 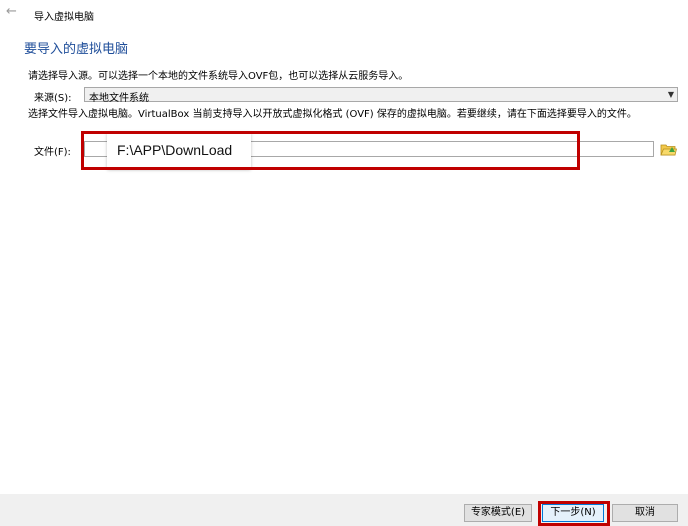 What do you see at coordinates (669, 149) in the screenshot?
I see `folder-open-icon` at bounding box center [669, 149].